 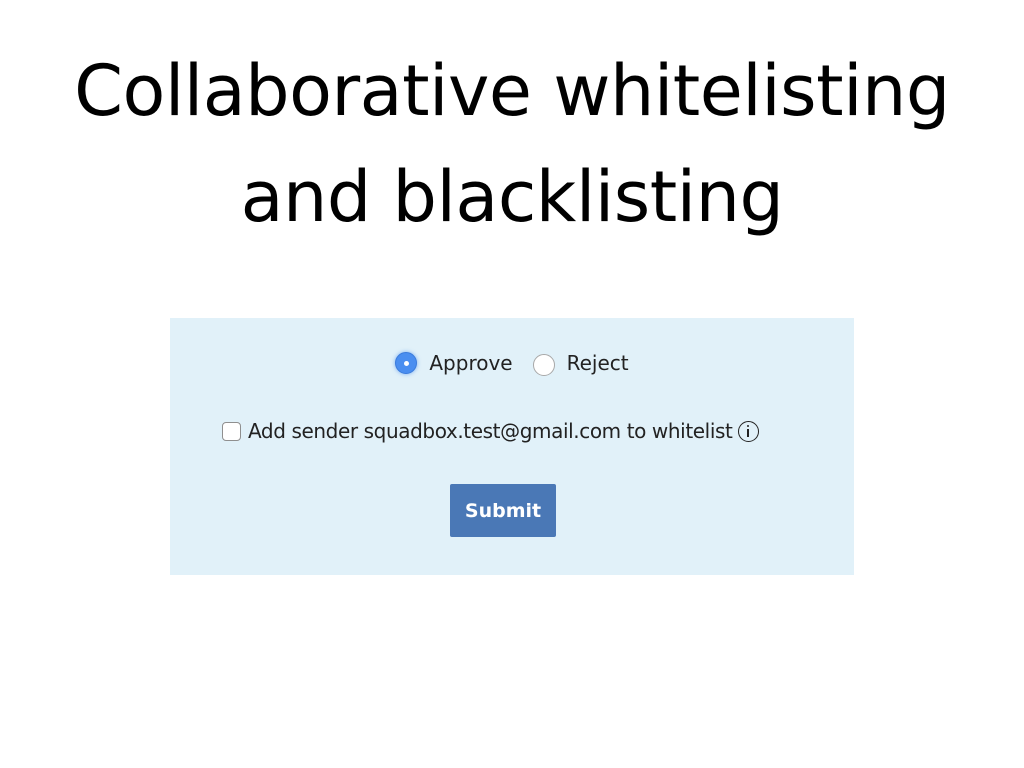 What do you see at coordinates (512, 197) in the screenshot?
I see `slide-title-line-2: and blacklisting` at bounding box center [512, 197].